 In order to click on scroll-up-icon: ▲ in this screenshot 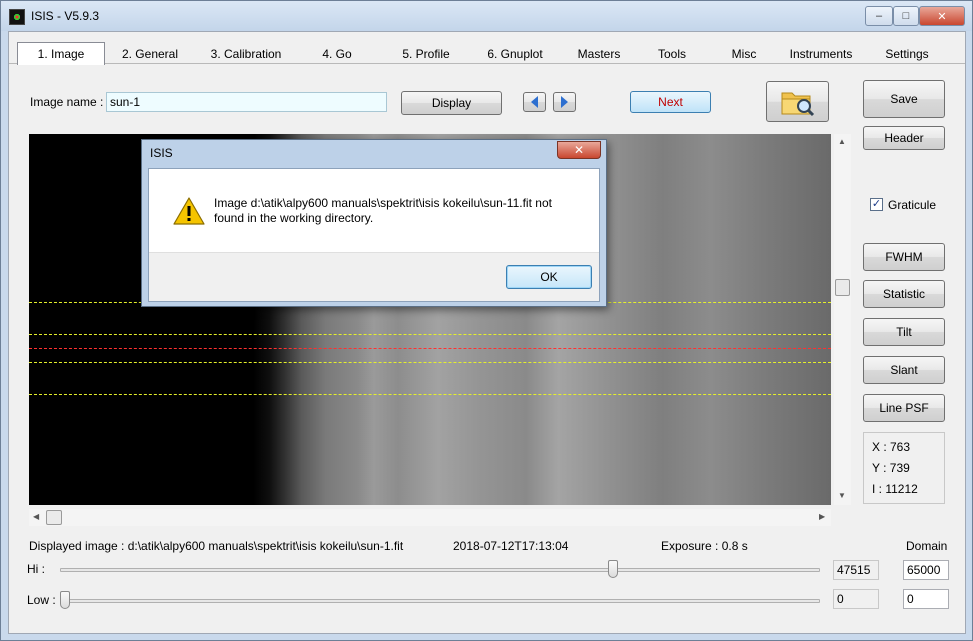, I will do `click(842, 141)`.